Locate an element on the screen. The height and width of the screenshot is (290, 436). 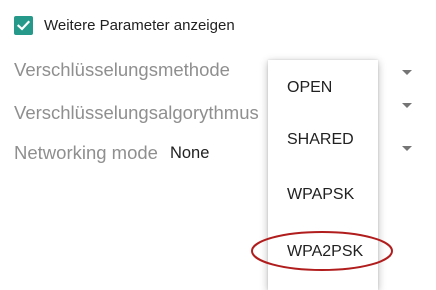
show-more-params-label: Weitere Parameter anzeigen is located at coordinates (139, 25).